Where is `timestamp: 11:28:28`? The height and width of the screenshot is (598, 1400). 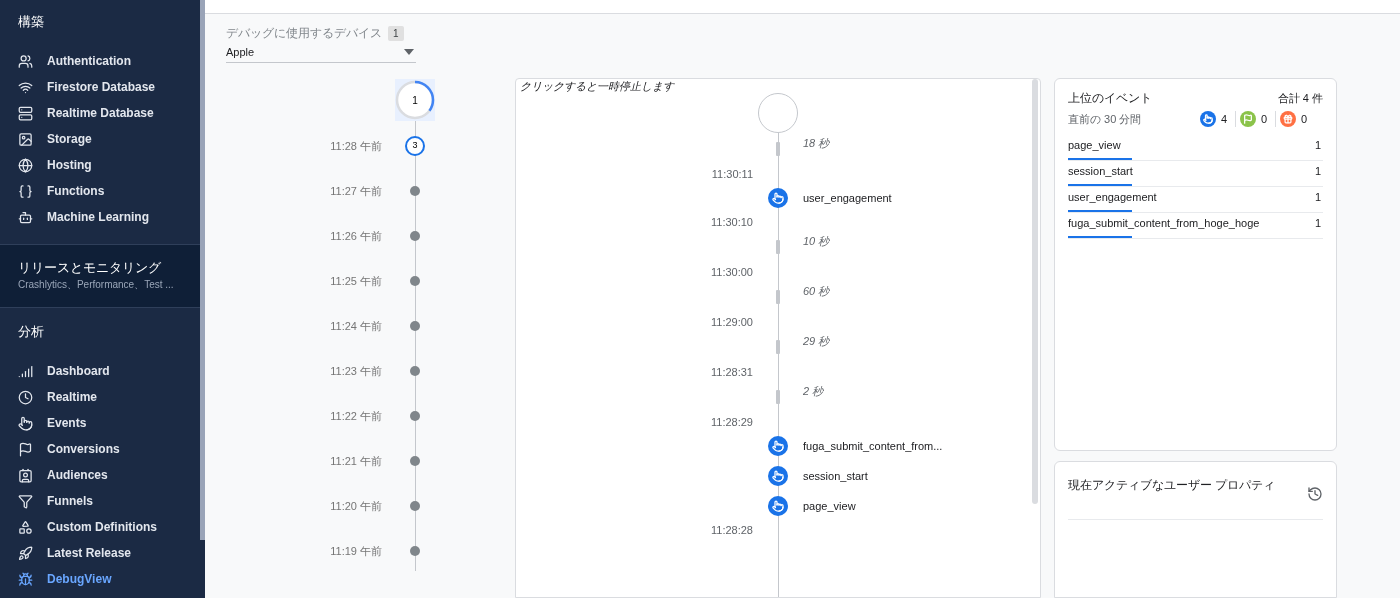
timestamp: 11:28:28 is located at coordinates (732, 530).